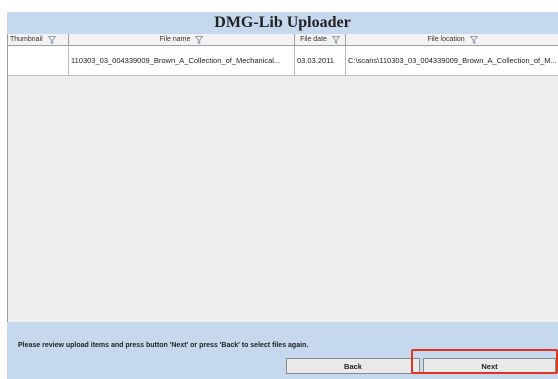  Describe the element at coordinates (484, 361) in the screenshot. I see `next-button-highlight` at that location.